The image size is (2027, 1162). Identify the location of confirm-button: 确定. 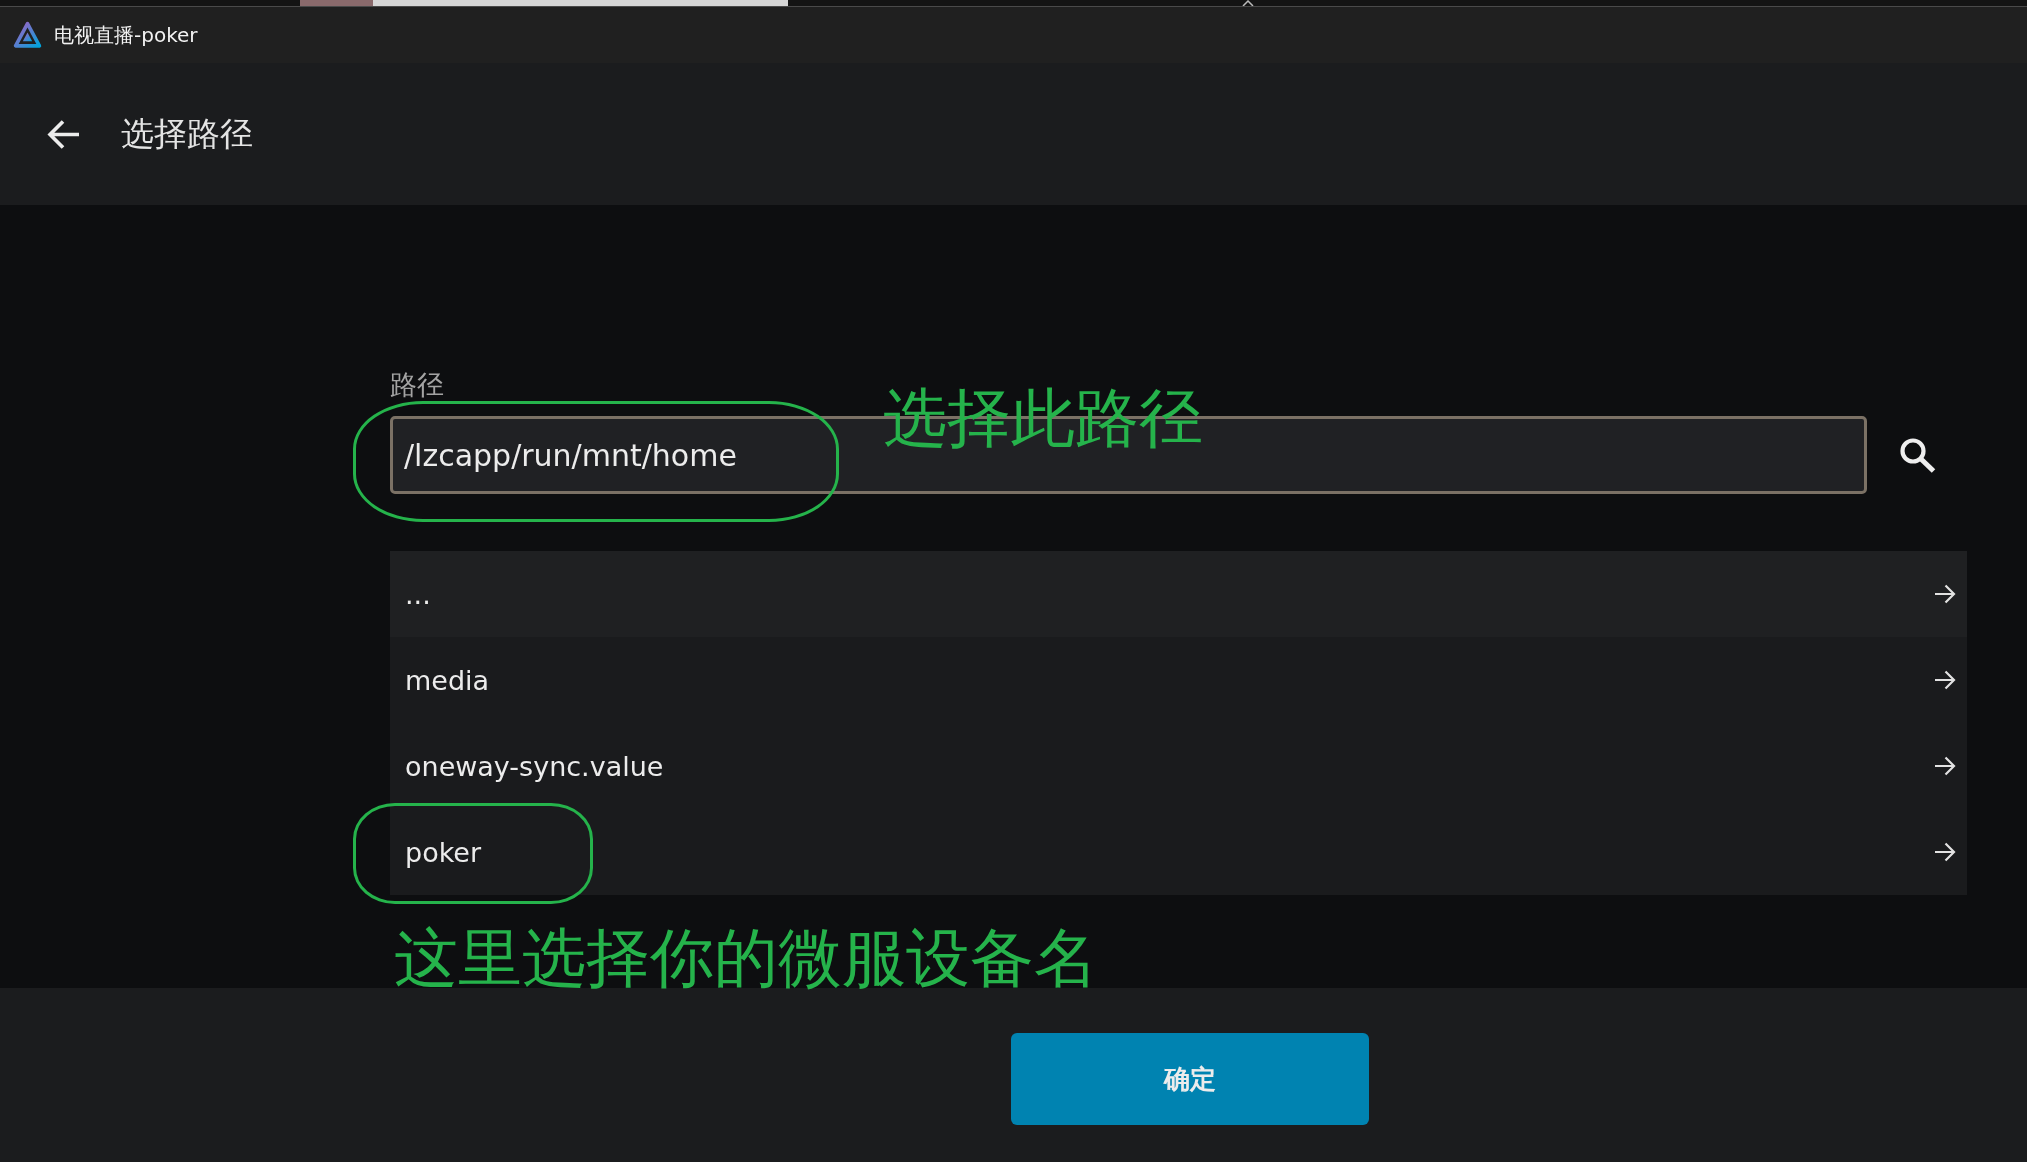
(1190, 1079).